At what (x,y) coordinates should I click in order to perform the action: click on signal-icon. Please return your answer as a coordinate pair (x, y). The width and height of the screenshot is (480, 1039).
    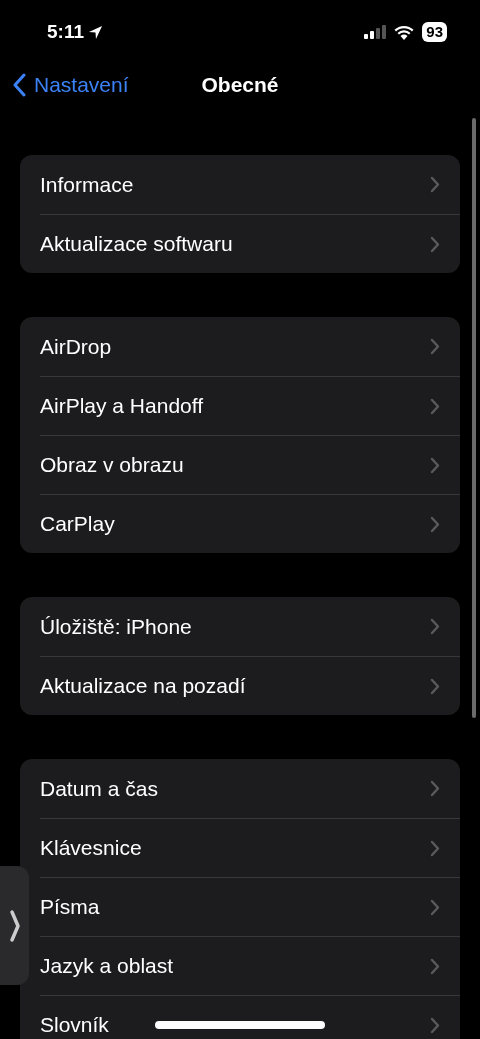
    Looking at the image, I should click on (375, 32).